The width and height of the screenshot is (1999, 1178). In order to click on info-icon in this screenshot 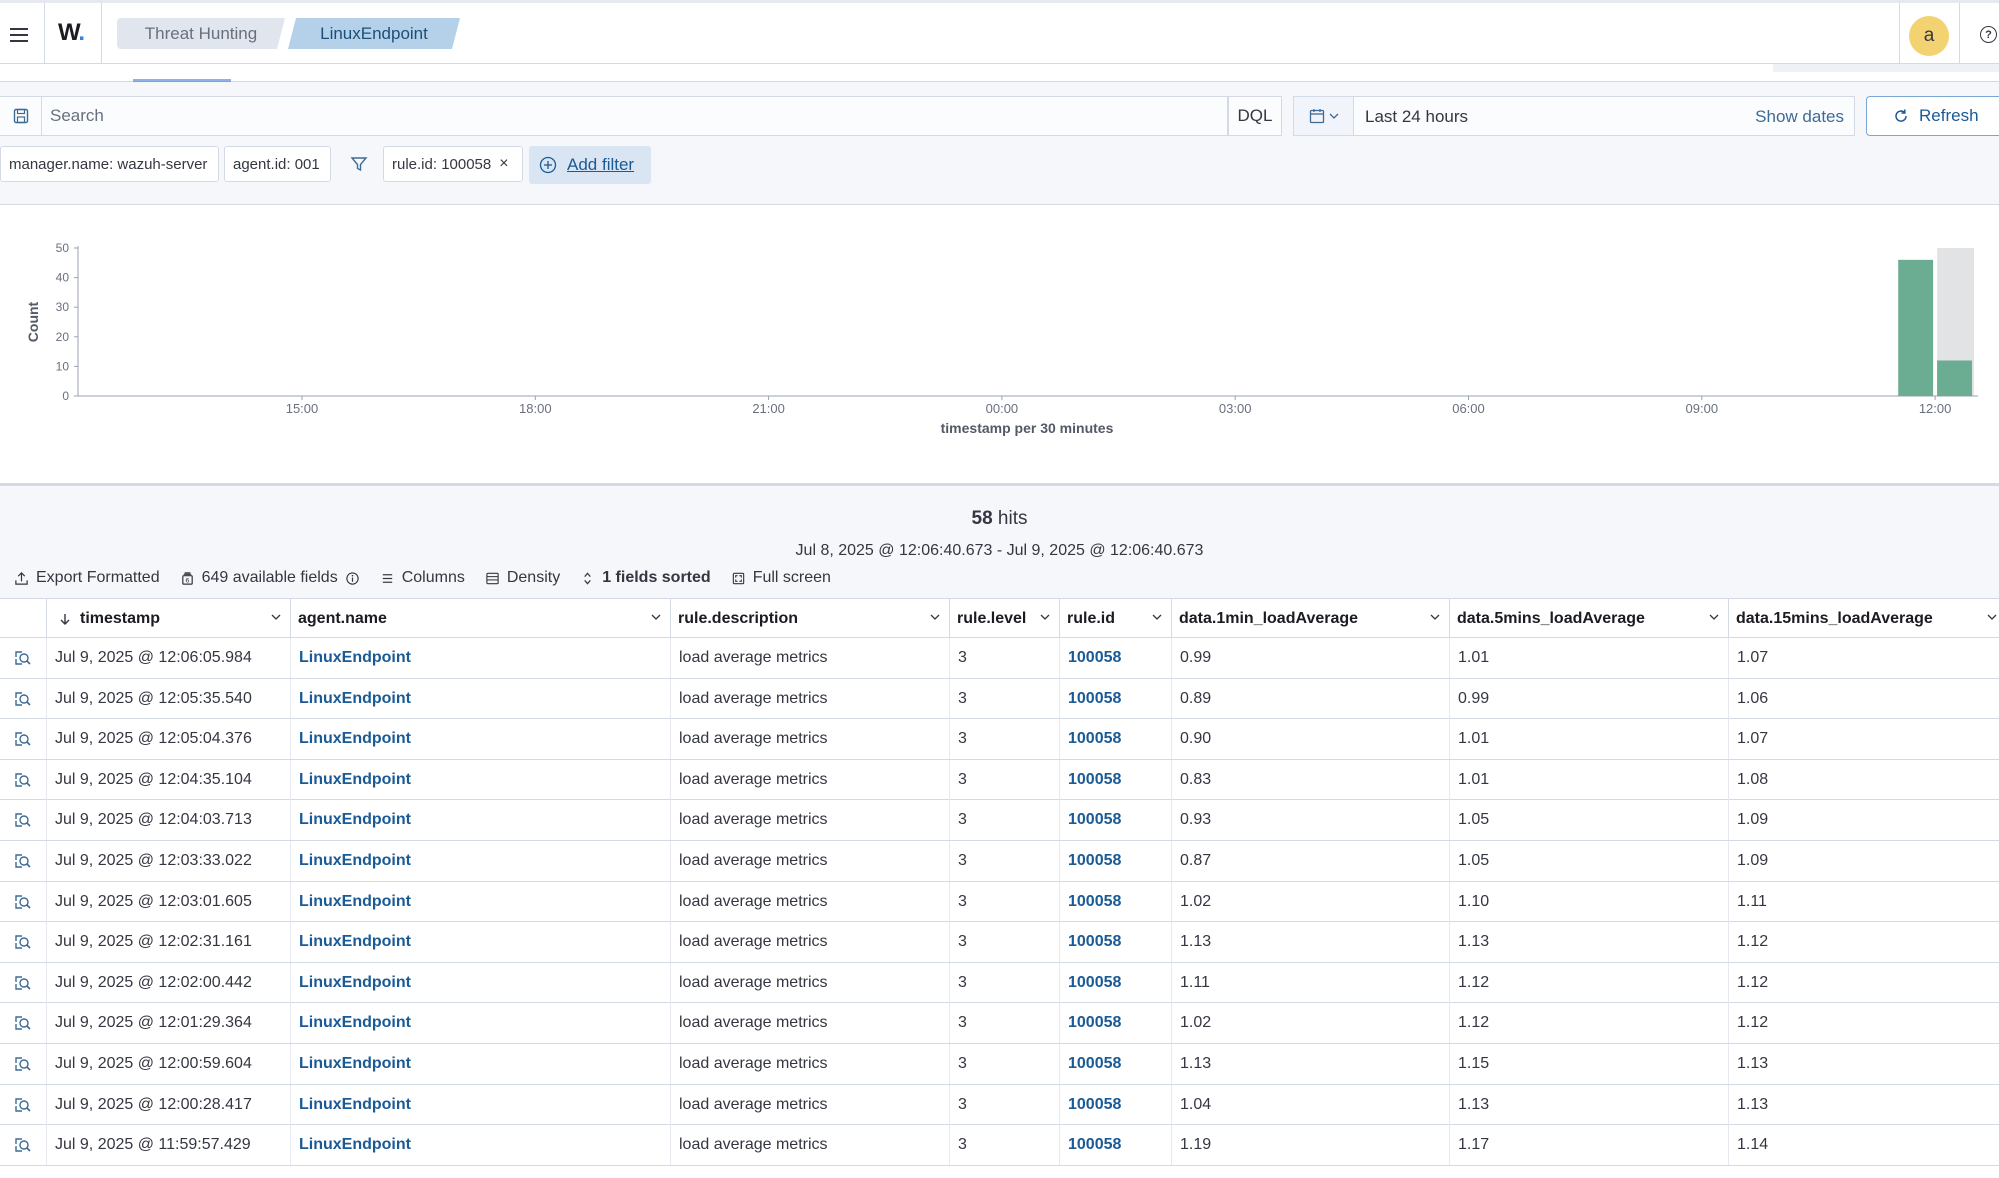, I will do `click(352, 578)`.